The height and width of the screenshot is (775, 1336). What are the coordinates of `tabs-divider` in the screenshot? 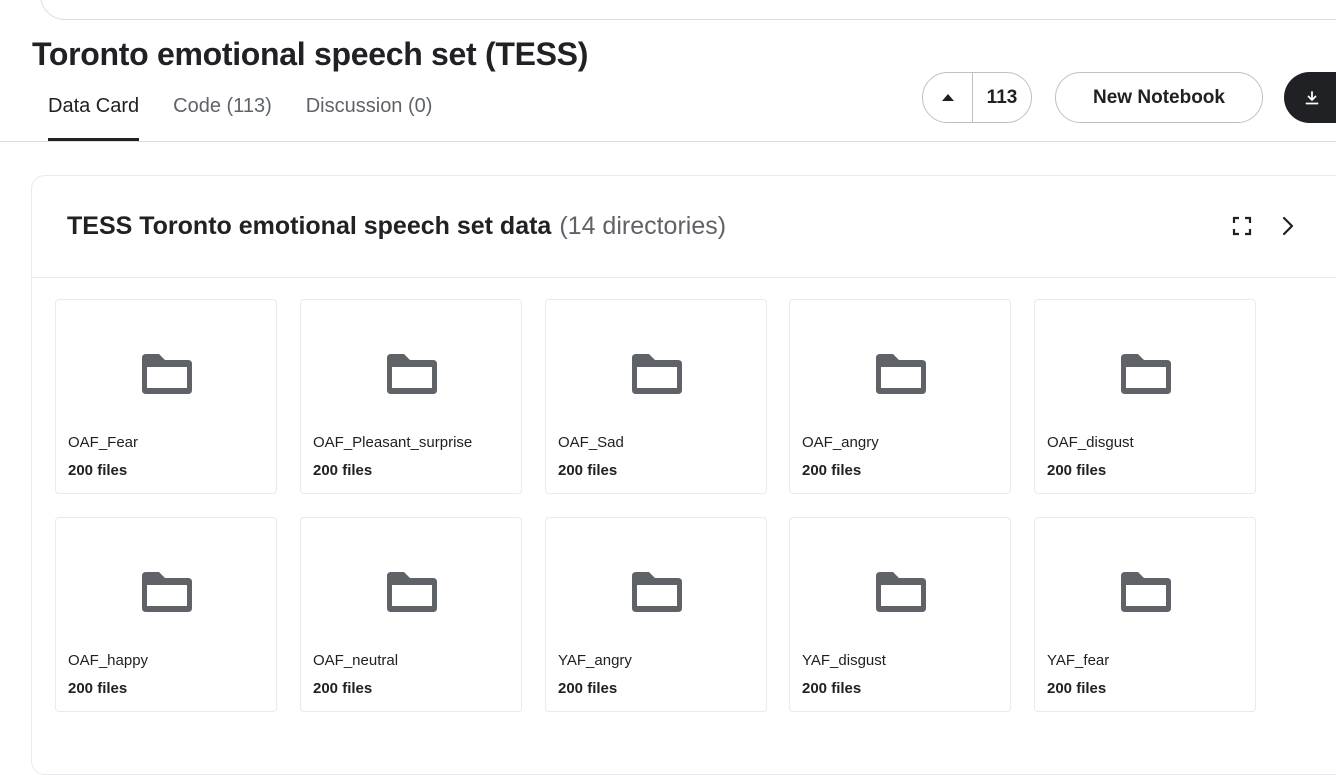 It's located at (668, 141).